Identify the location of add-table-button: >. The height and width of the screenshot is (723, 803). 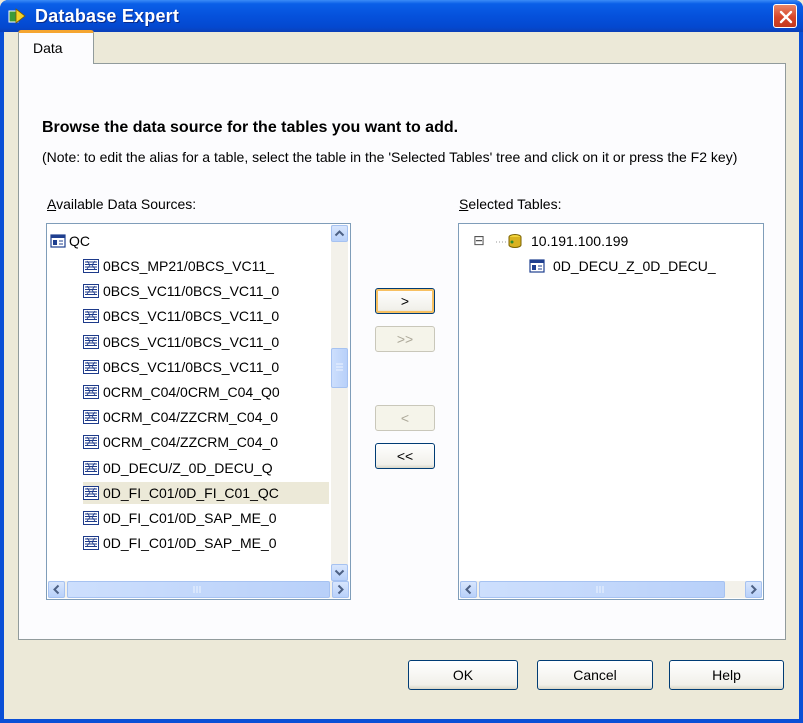
(405, 301).